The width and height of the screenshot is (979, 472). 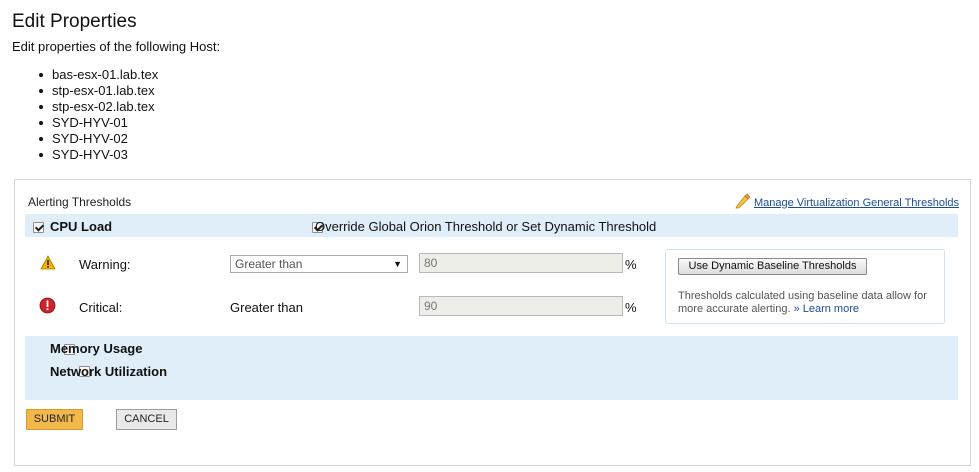 What do you see at coordinates (772, 266) in the screenshot?
I see `use-dynamic-baseline-button: Use Dynamic Baseline Thresholds` at bounding box center [772, 266].